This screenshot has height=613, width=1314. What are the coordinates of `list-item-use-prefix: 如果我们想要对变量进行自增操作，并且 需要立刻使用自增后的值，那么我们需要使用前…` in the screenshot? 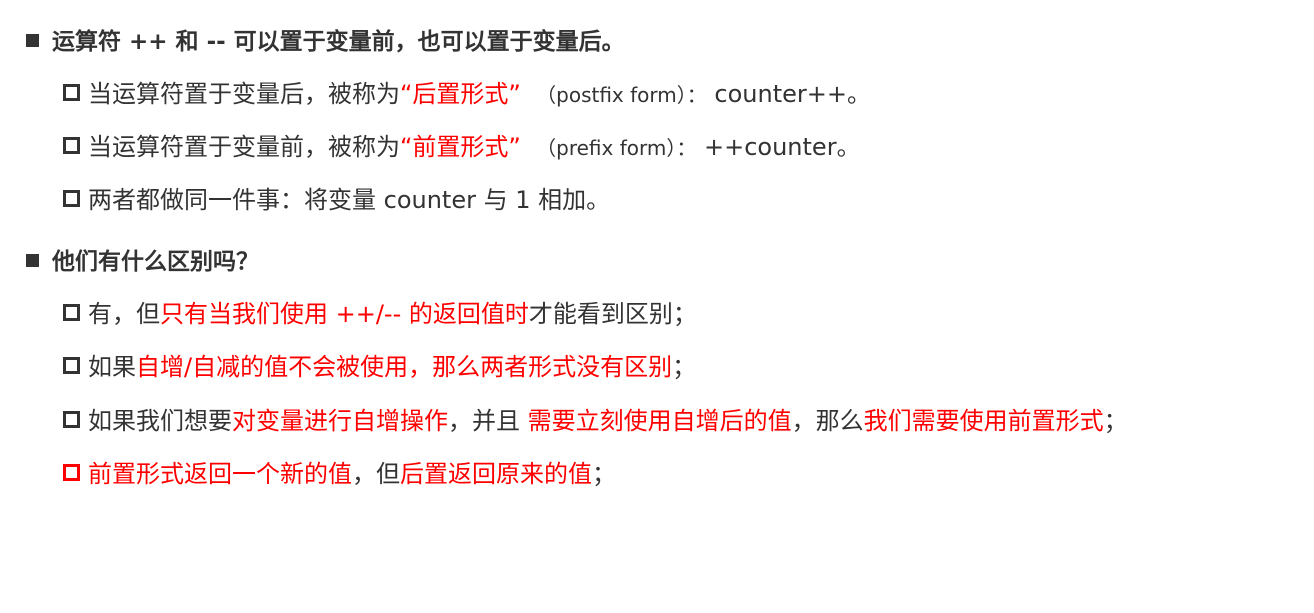 It's located at (595, 421).